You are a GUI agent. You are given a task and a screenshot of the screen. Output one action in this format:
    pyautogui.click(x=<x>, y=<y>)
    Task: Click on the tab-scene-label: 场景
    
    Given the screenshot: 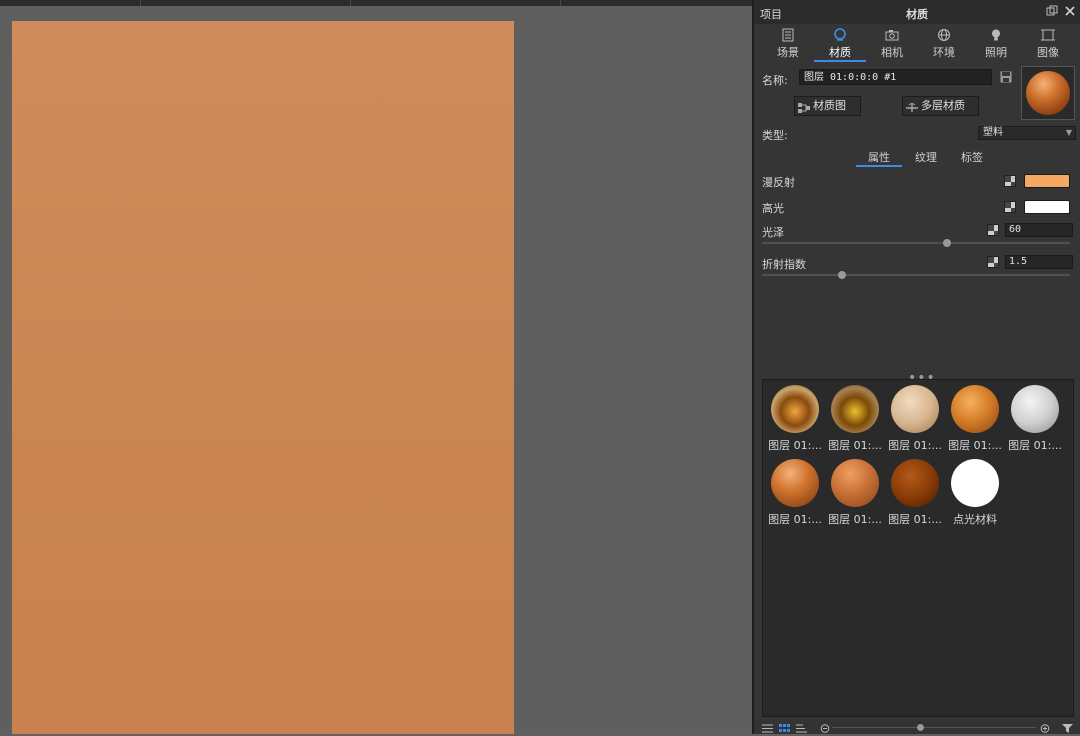 What is the action you would take?
    pyautogui.click(x=788, y=52)
    